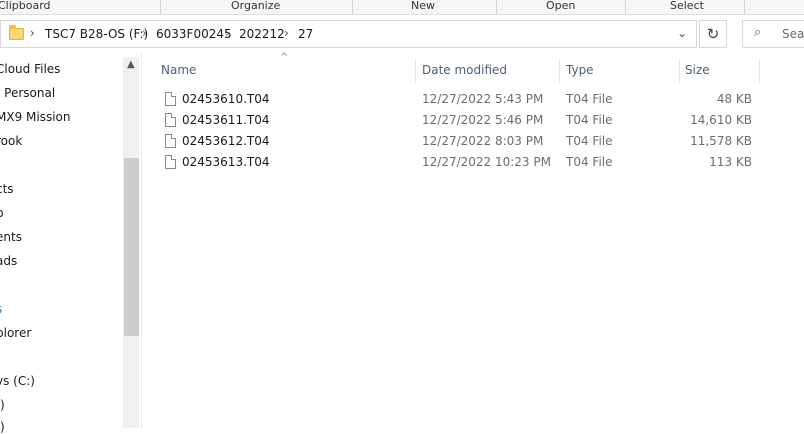 Image resolution: width=804 pixels, height=434 pixels. Describe the element at coordinates (284, 57) in the screenshot. I see `sort-ascending-icon: ^` at that location.